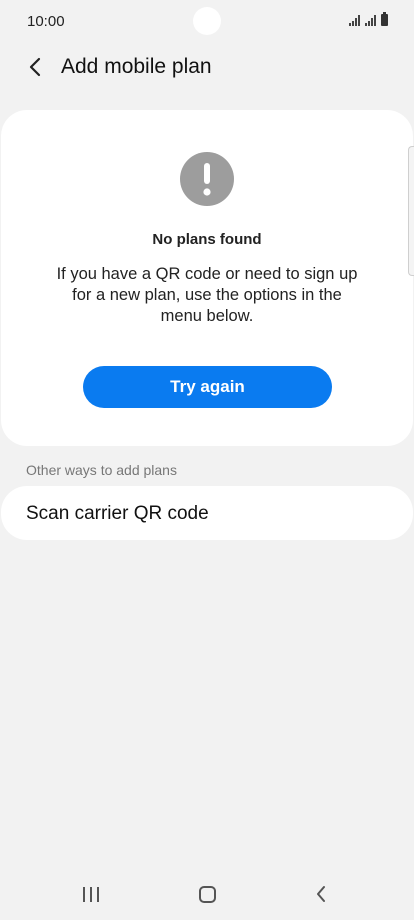 This screenshot has width=414, height=920. I want to click on navigation-bar, so click(207, 895).